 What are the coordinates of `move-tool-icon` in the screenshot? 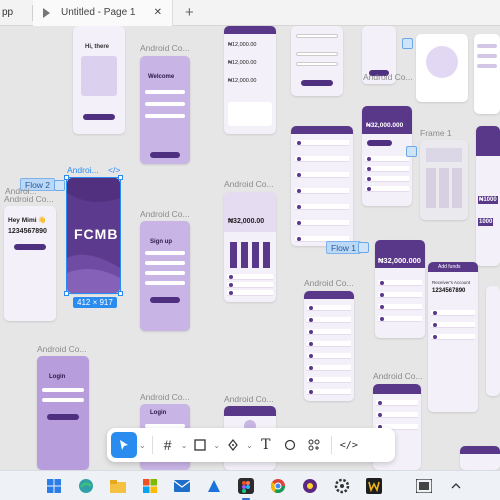 It's located at (124, 445).